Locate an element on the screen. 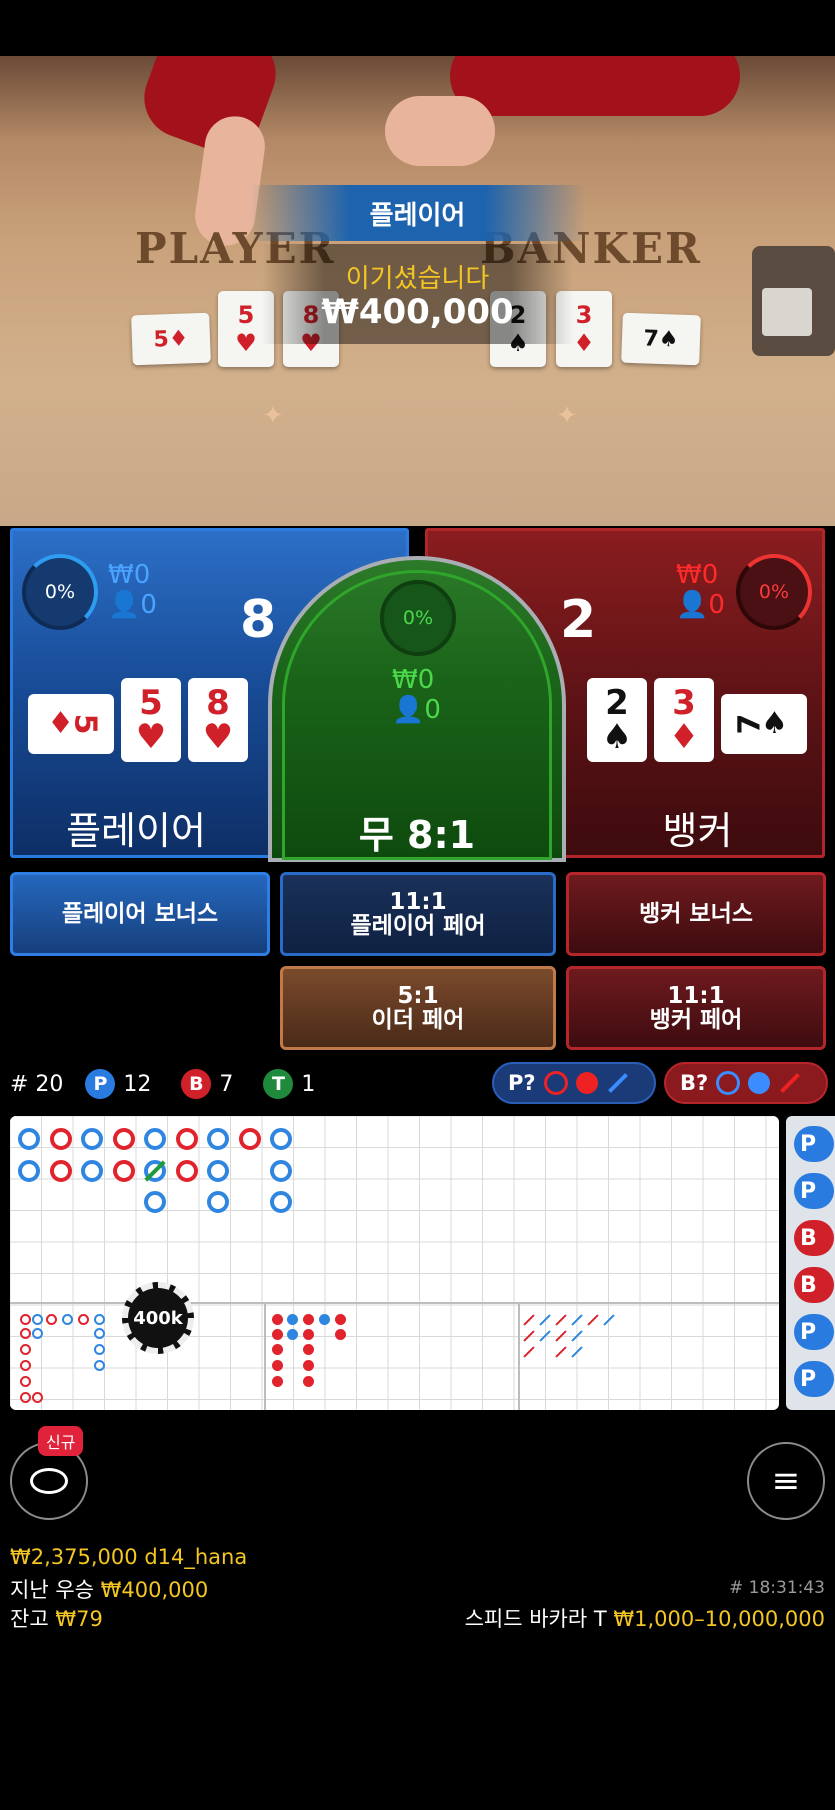 The height and width of the screenshot is (1810, 835). tie-wins-count: 1 is located at coordinates (308, 1084).